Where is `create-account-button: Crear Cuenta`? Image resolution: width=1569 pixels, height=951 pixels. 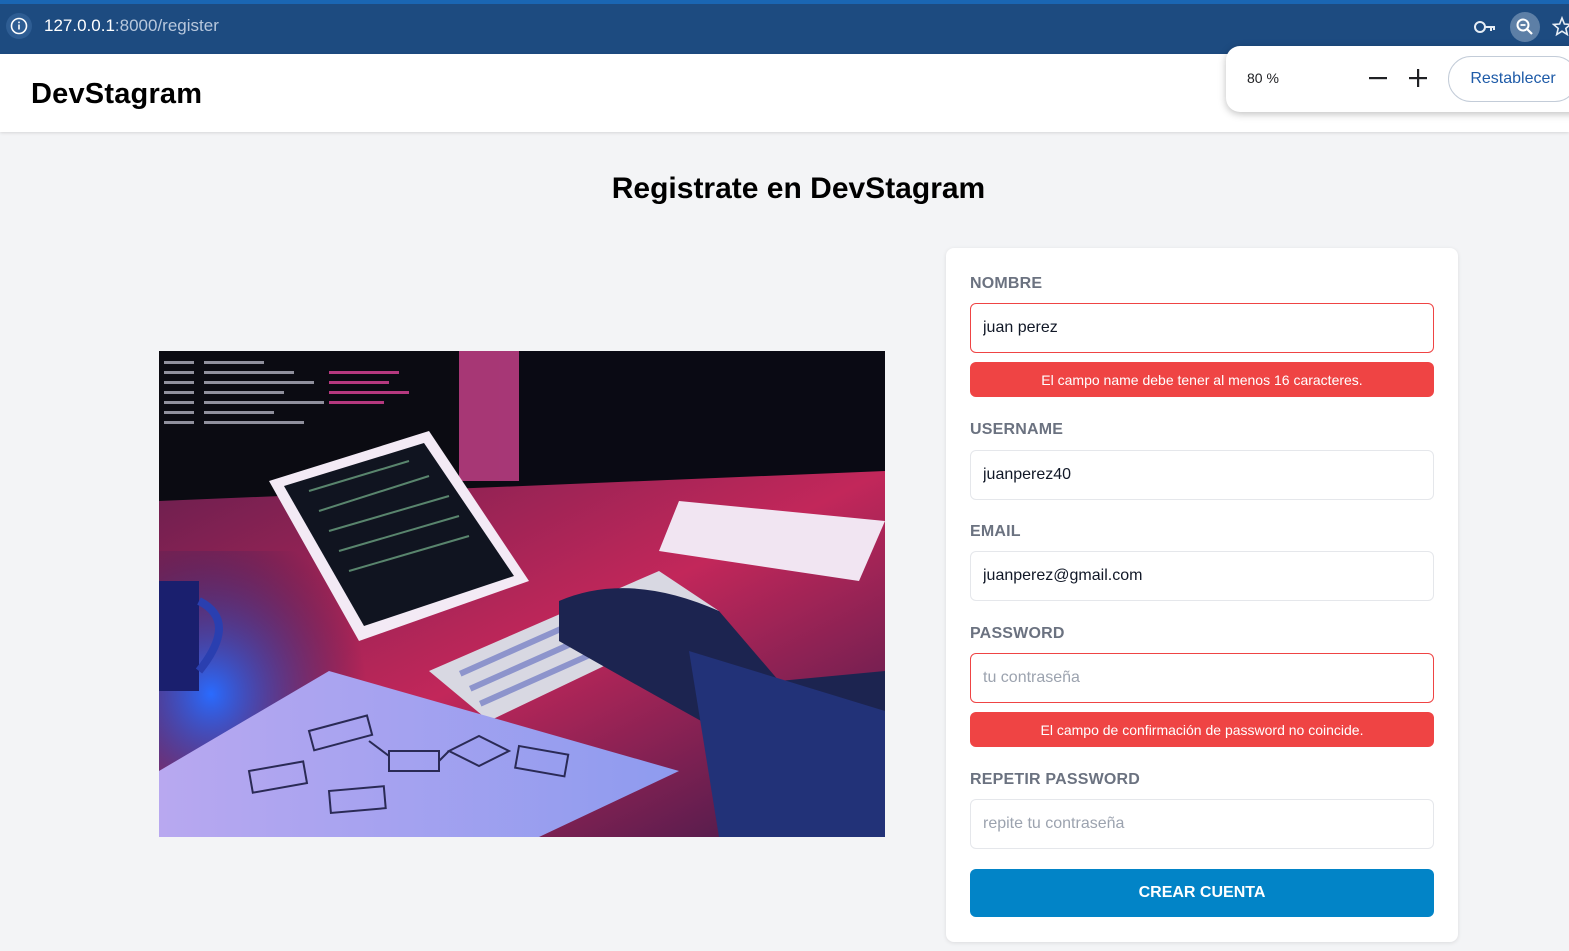 create-account-button: Crear Cuenta is located at coordinates (1202, 893).